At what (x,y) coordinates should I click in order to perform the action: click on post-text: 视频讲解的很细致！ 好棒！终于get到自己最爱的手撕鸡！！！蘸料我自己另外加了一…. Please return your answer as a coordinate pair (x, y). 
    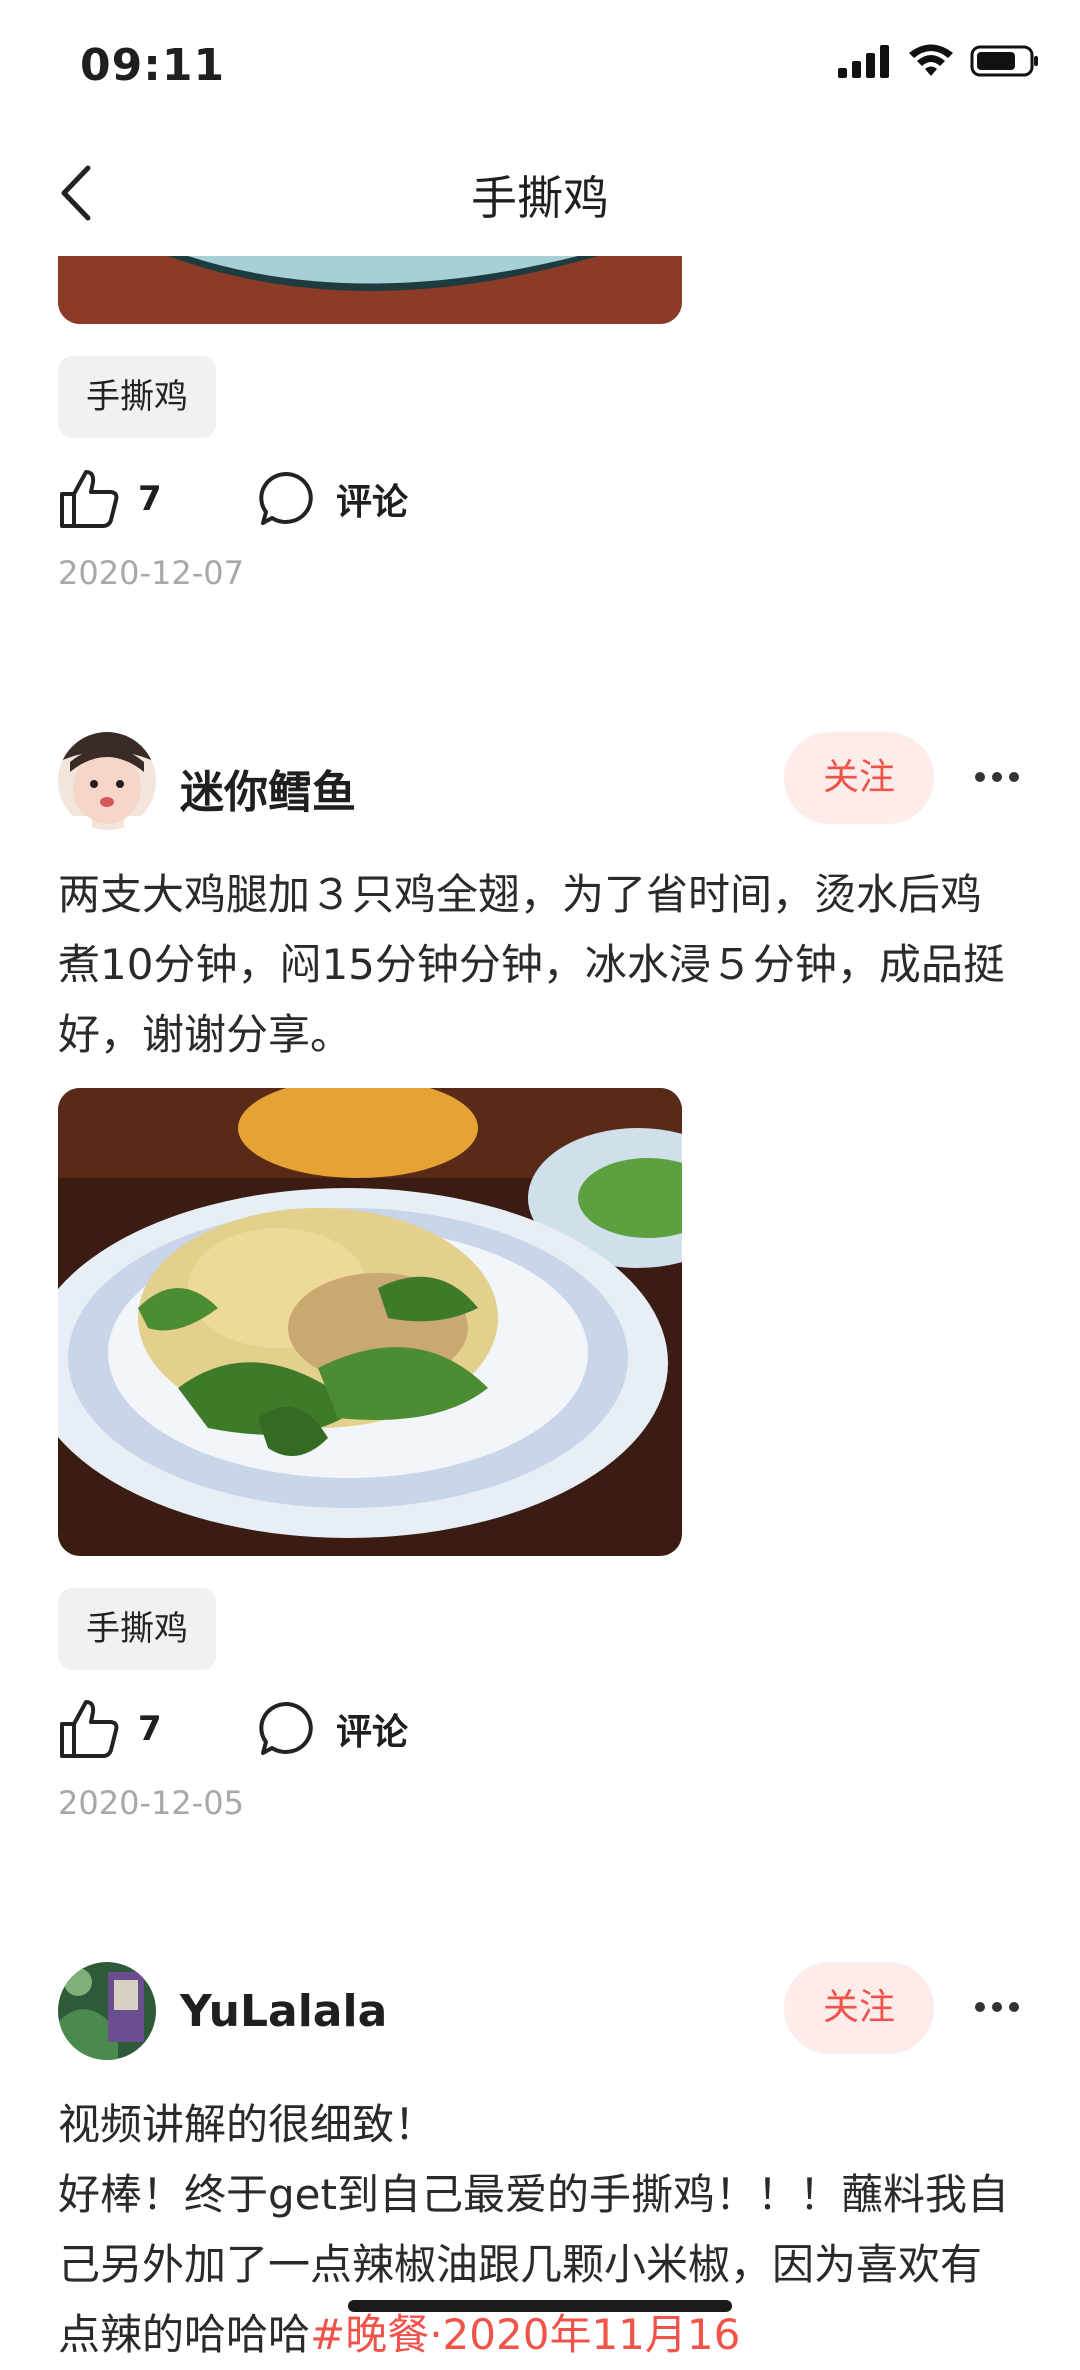
    Looking at the image, I should click on (538, 2230).